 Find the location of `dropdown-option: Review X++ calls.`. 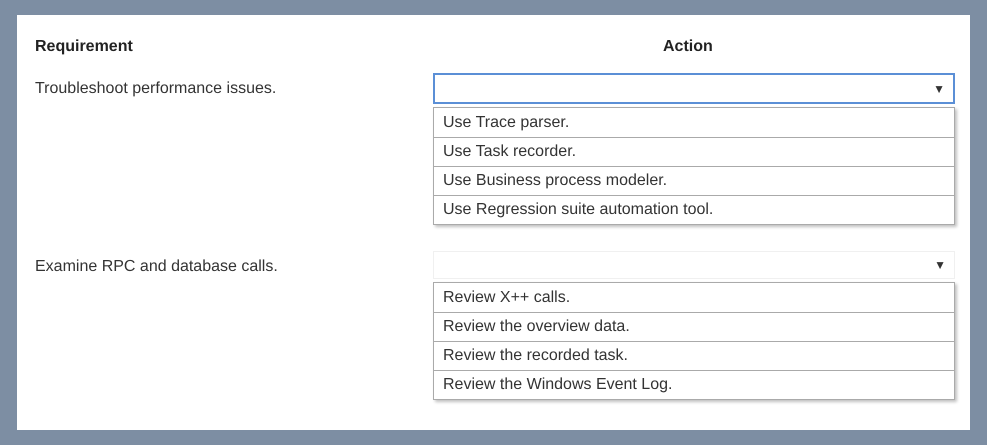

dropdown-option: Review X++ calls. is located at coordinates (694, 297).